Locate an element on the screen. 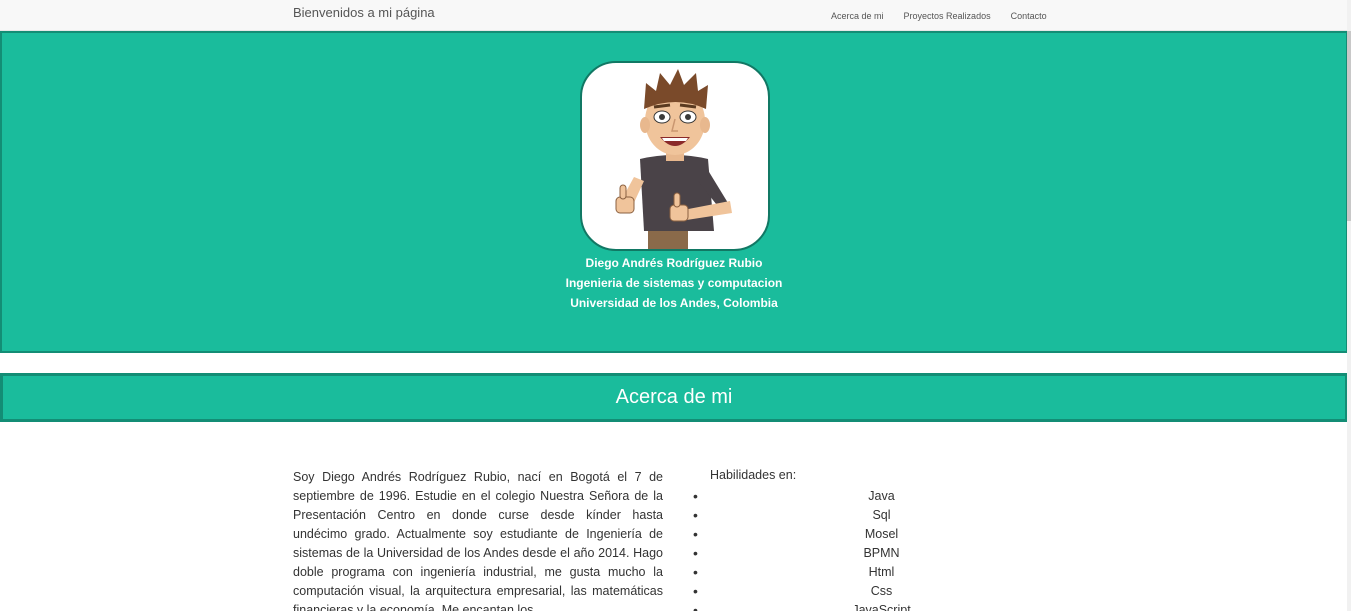 The width and height of the screenshot is (1351, 611). hero-name: Diego Andrés Rodríguez Rubio is located at coordinates (674, 263).